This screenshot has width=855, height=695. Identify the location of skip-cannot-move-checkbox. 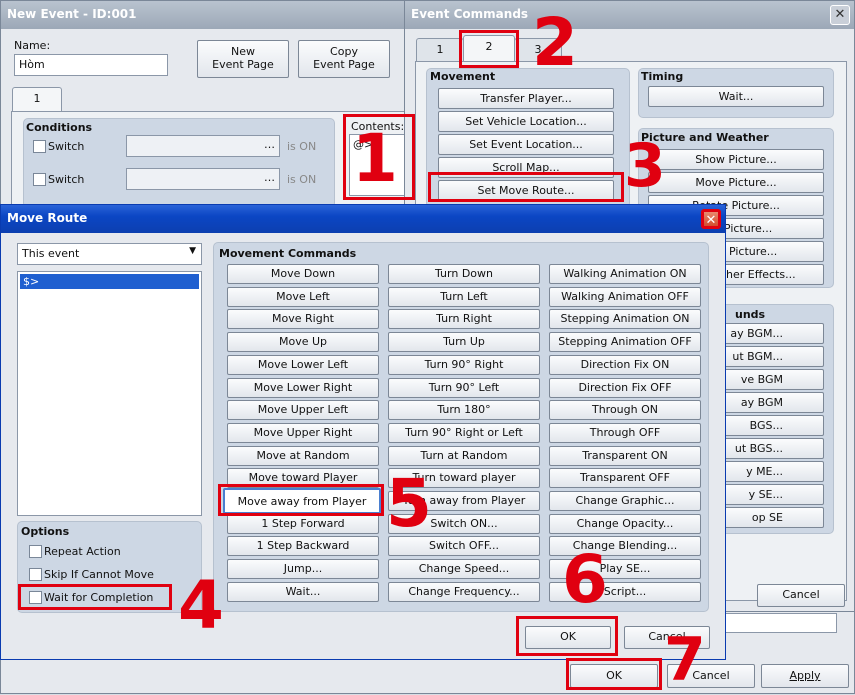
(35, 574).